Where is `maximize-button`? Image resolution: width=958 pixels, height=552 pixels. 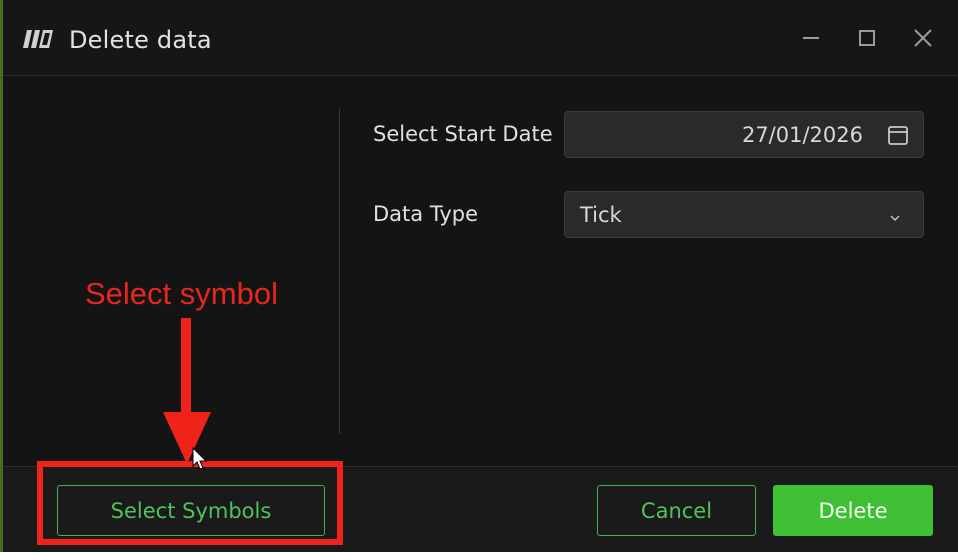
maximize-button is located at coordinates (867, 38).